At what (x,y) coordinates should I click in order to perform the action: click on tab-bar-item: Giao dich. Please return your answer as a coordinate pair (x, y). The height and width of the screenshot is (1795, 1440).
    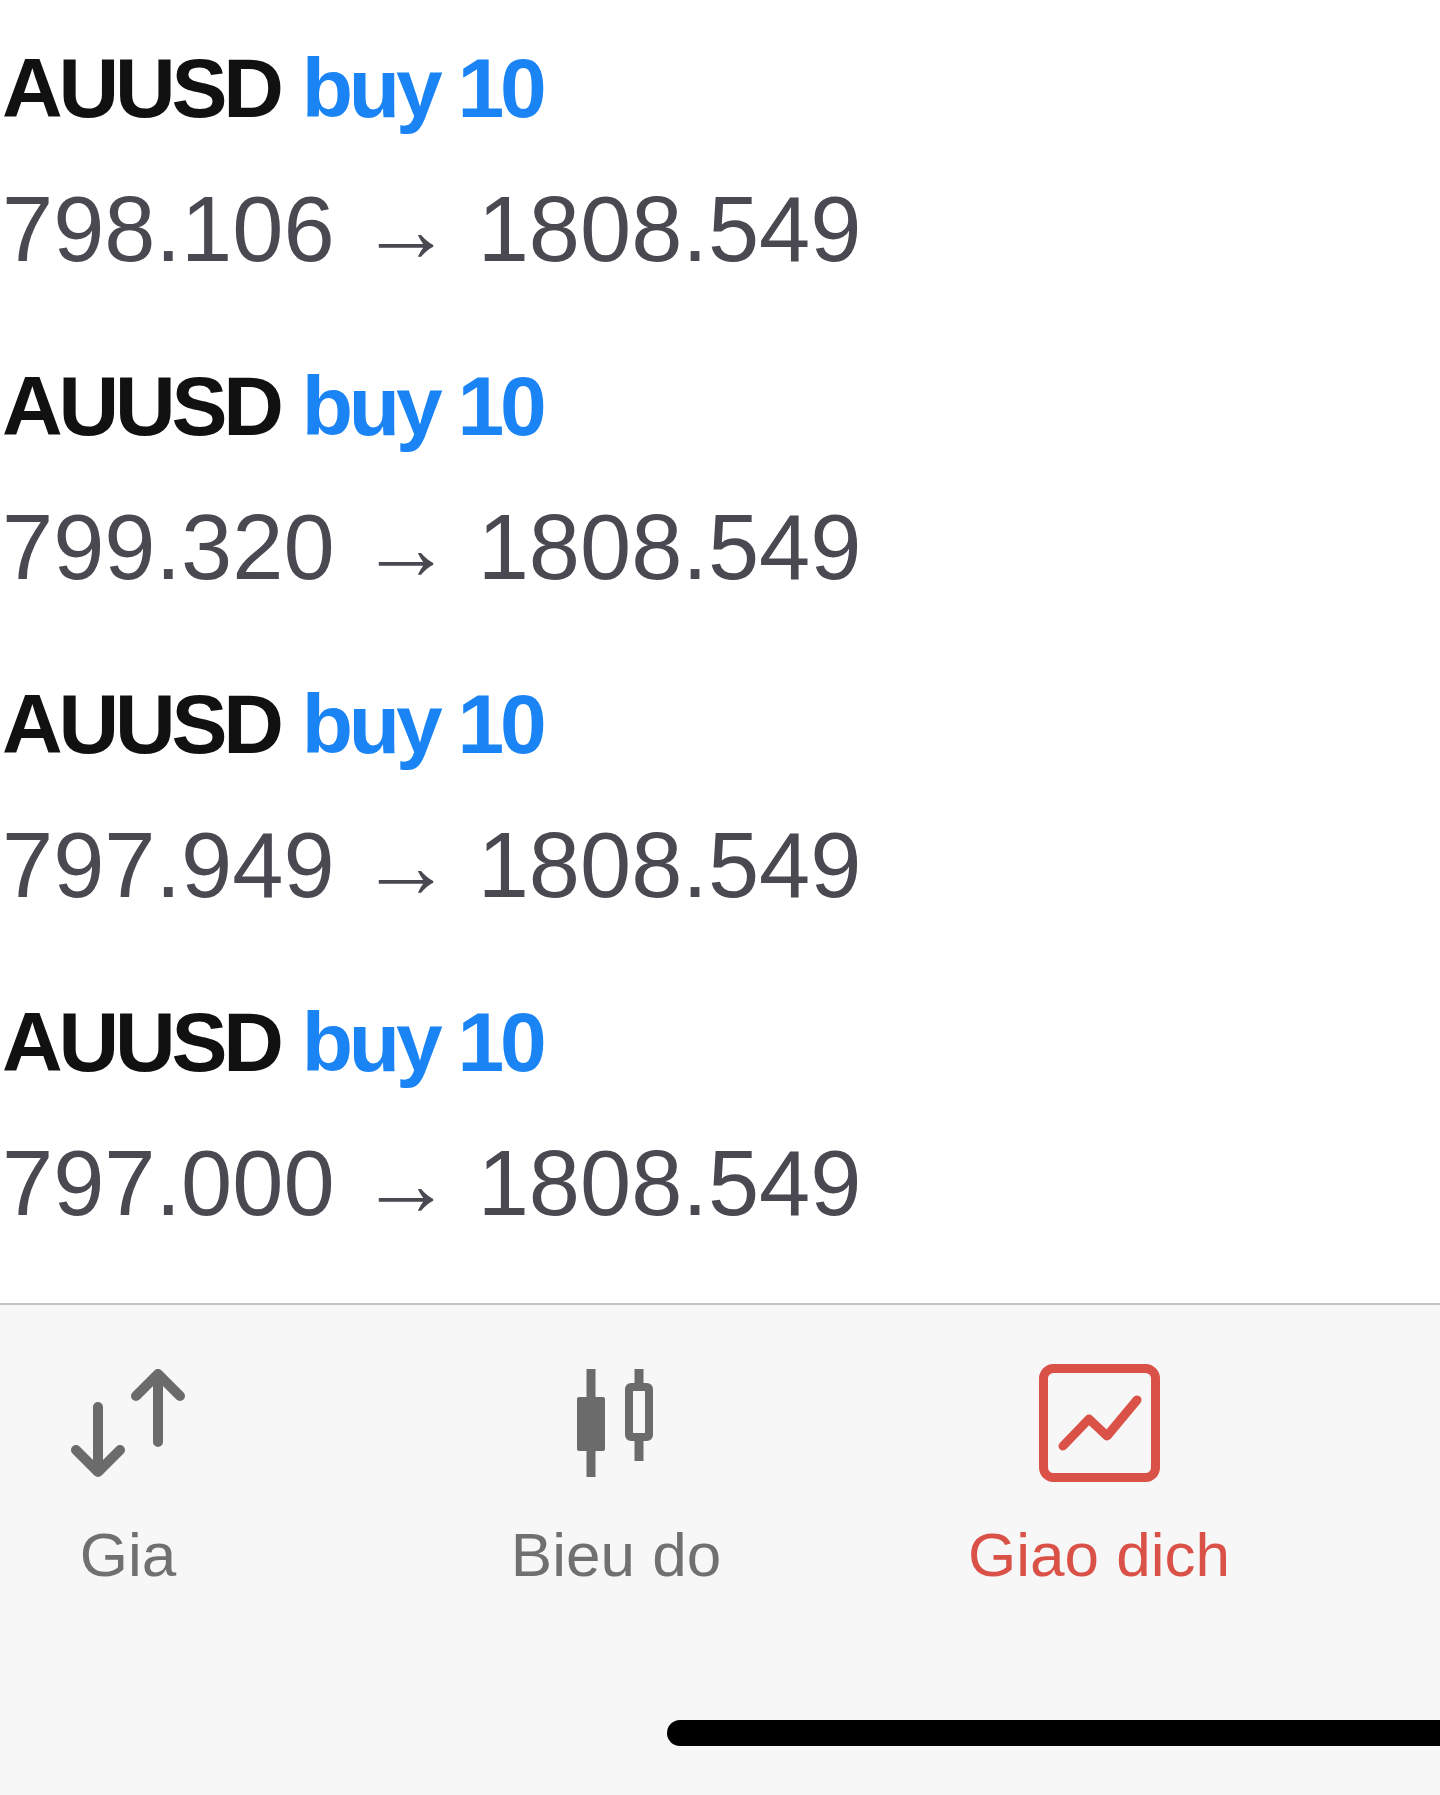
    Looking at the image, I should click on (1099, 1449).